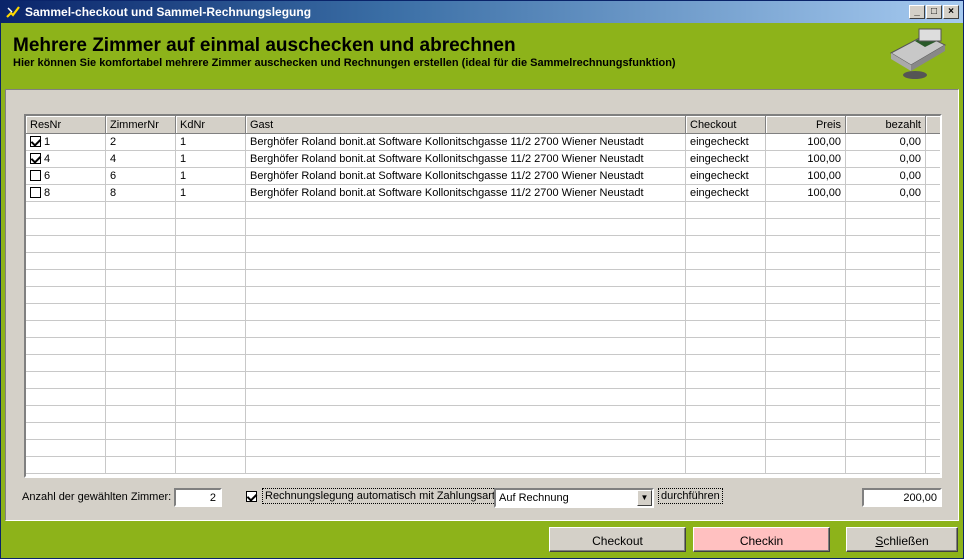  Describe the element at coordinates (951, 12) in the screenshot. I see `close-window-button: ×` at that location.